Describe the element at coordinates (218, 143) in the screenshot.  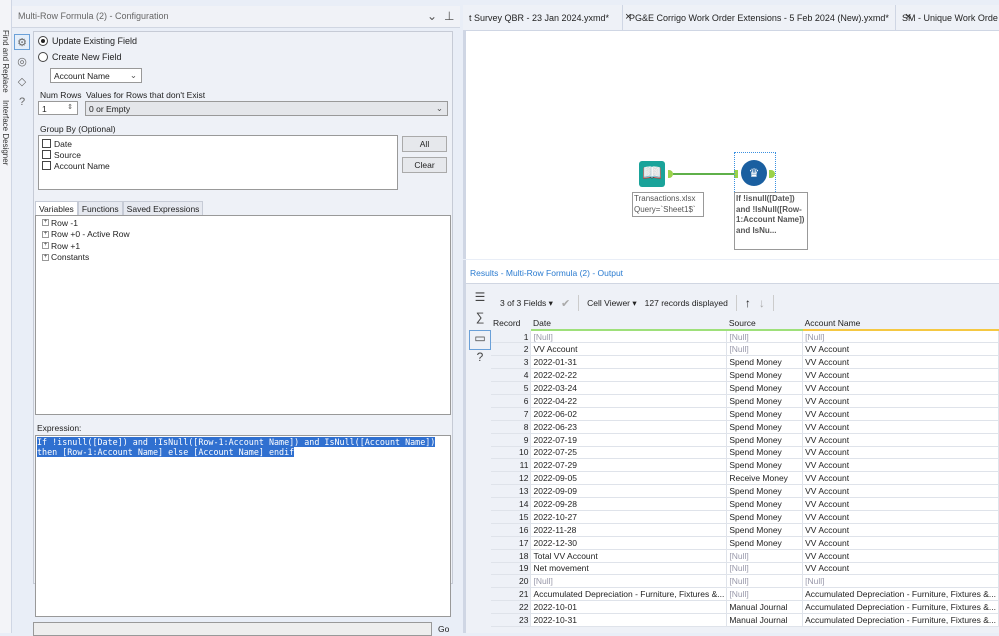
I see `group-by-date: Date` at that location.